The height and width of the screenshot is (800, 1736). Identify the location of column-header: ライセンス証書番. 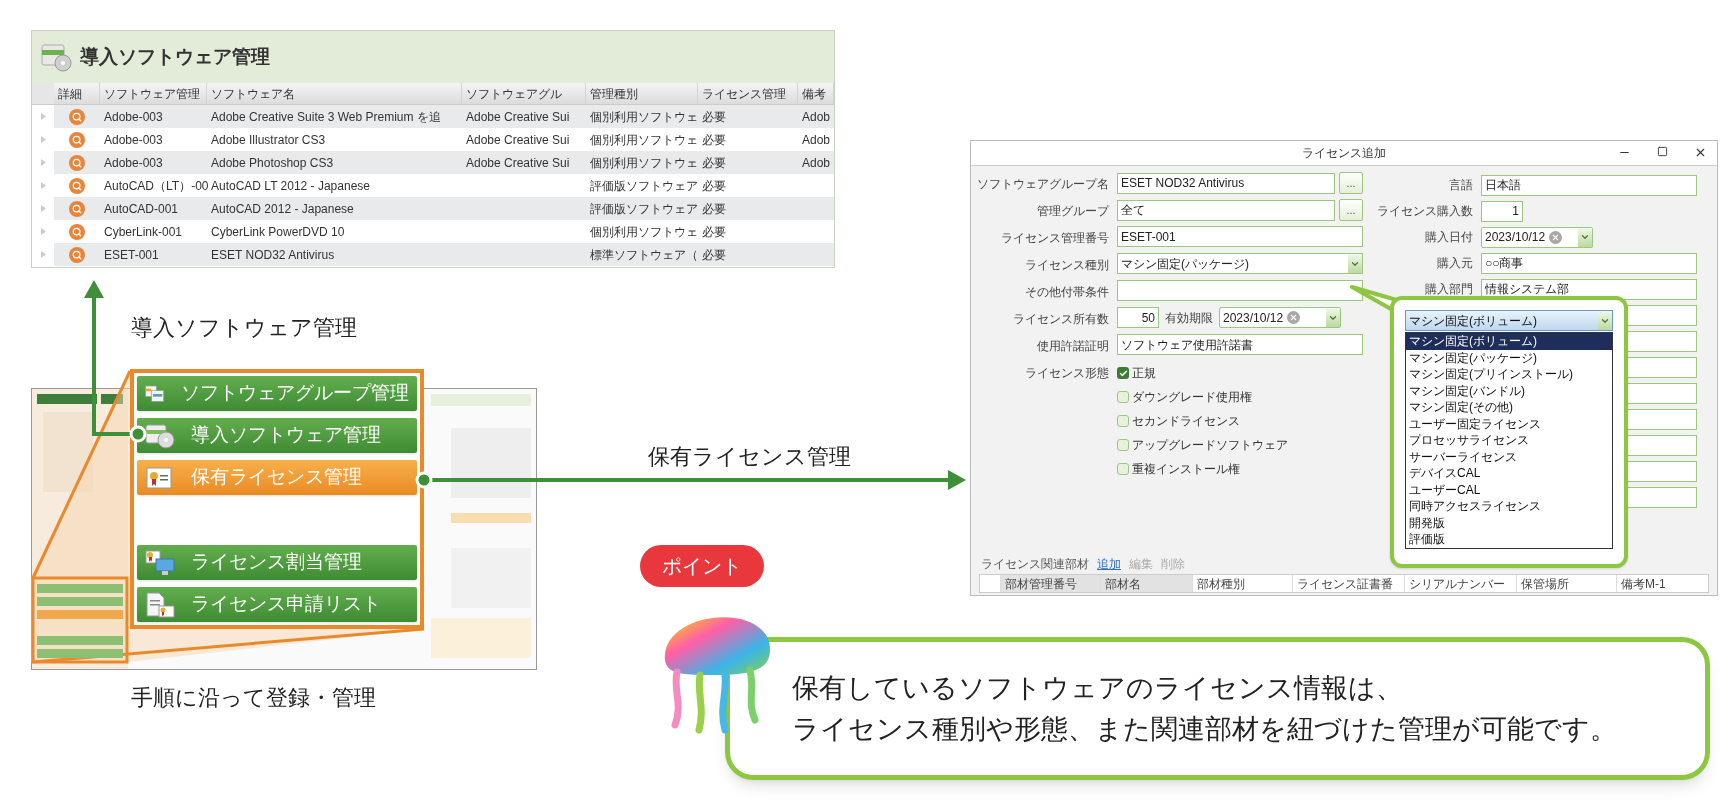
(1348, 583).